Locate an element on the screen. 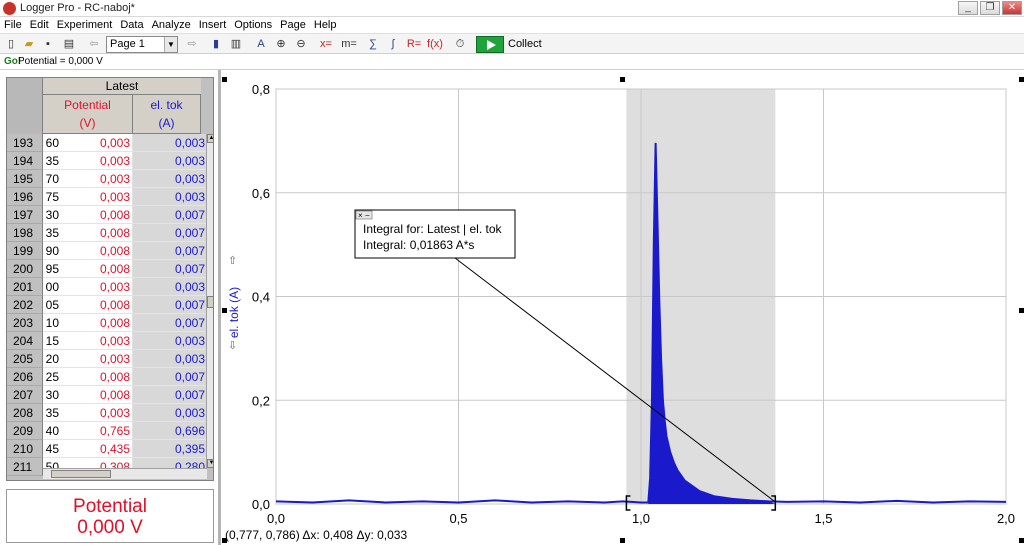 Image resolution: width=1024 pixels, height=545 pixels. current-cell: 0,395 is located at coordinates (170, 449).